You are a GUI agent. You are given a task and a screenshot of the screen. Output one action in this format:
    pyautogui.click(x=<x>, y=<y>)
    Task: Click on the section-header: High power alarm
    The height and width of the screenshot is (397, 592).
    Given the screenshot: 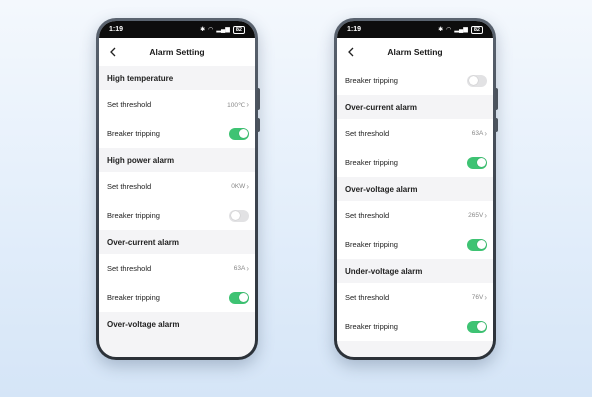 What is the action you would take?
    pyautogui.click(x=177, y=160)
    